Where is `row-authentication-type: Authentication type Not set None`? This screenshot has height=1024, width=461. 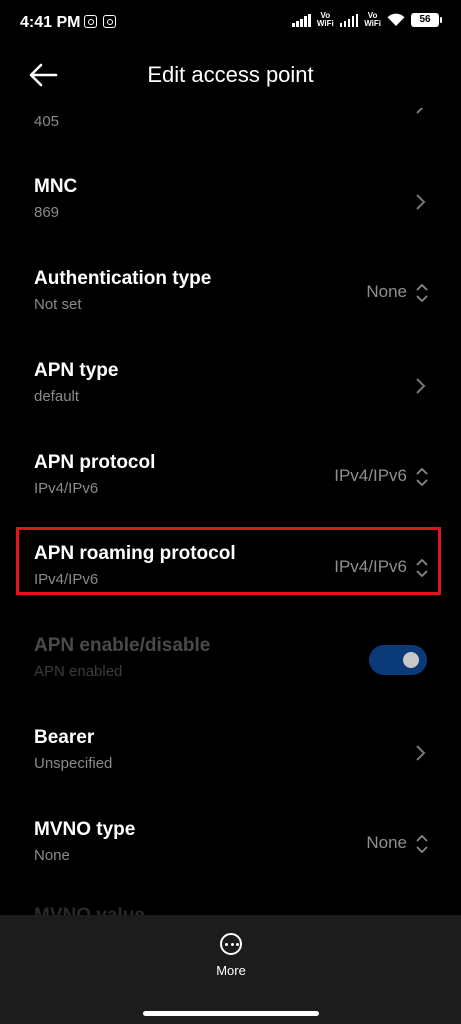 row-authentication-type: Authentication type Not set None is located at coordinates (230, 304).